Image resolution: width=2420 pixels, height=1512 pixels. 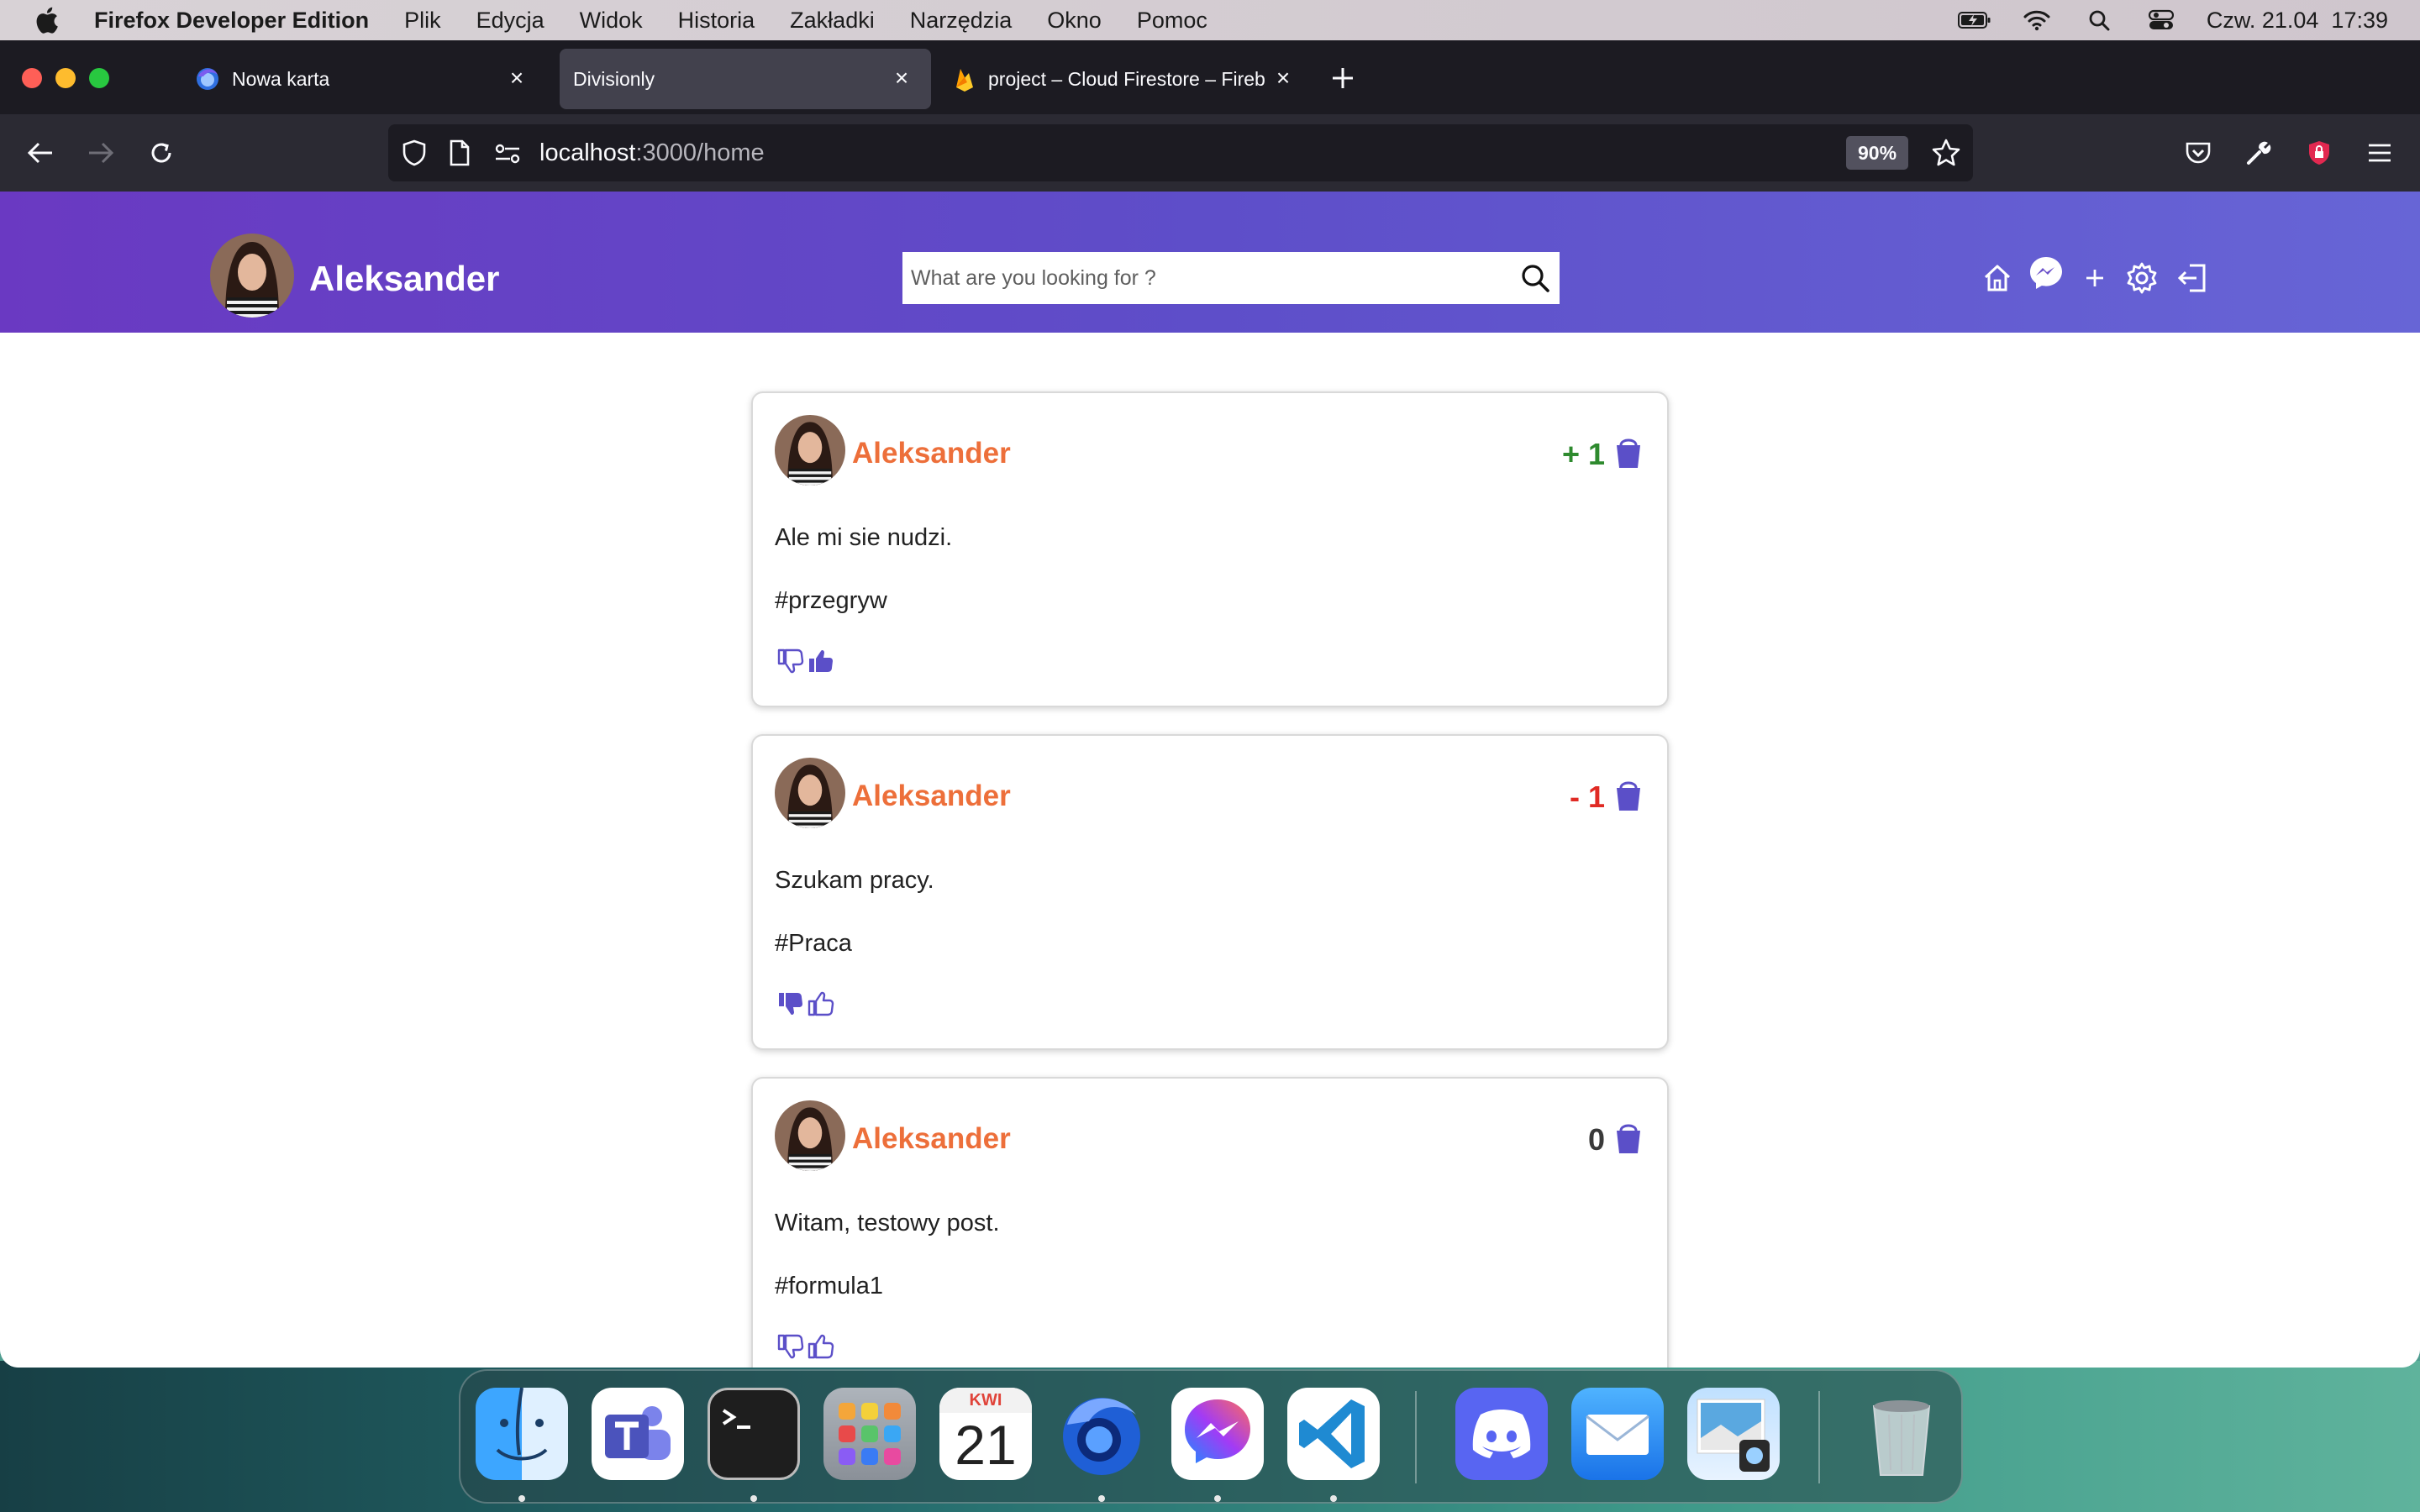 What do you see at coordinates (1877, 153) in the screenshot?
I see `zoom-indicator: 90%` at bounding box center [1877, 153].